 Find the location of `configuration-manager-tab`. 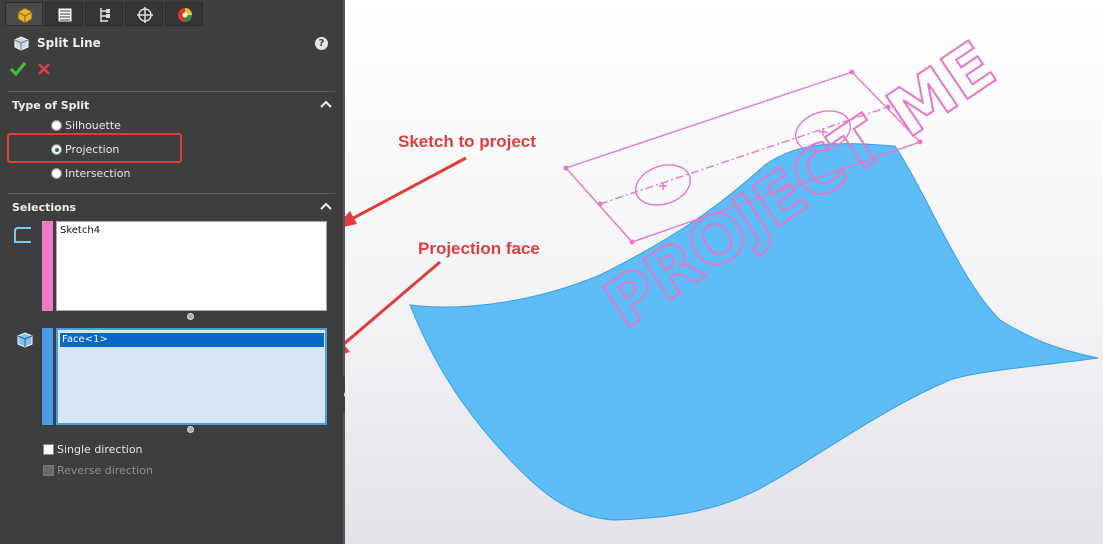

configuration-manager-tab is located at coordinates (104, 14).